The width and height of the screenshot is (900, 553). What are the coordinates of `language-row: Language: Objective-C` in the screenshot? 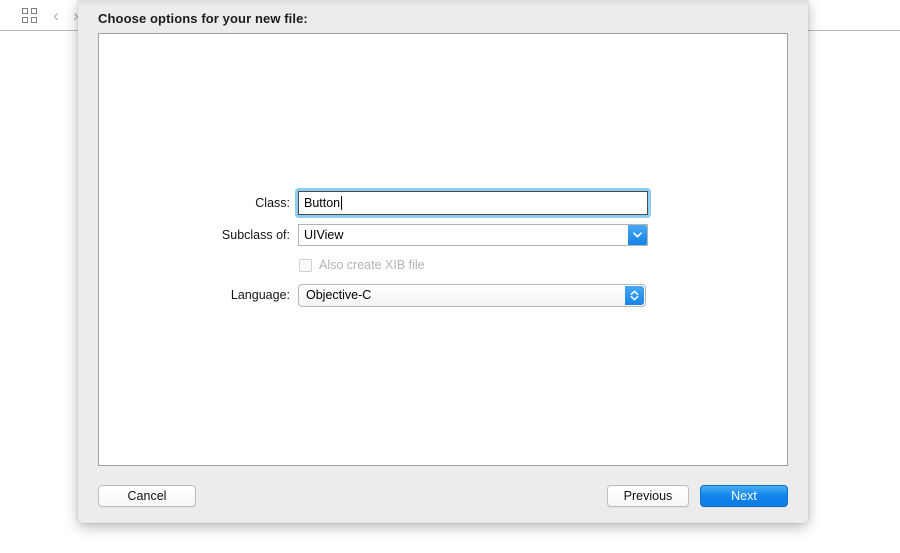 It's located at (444, 295).